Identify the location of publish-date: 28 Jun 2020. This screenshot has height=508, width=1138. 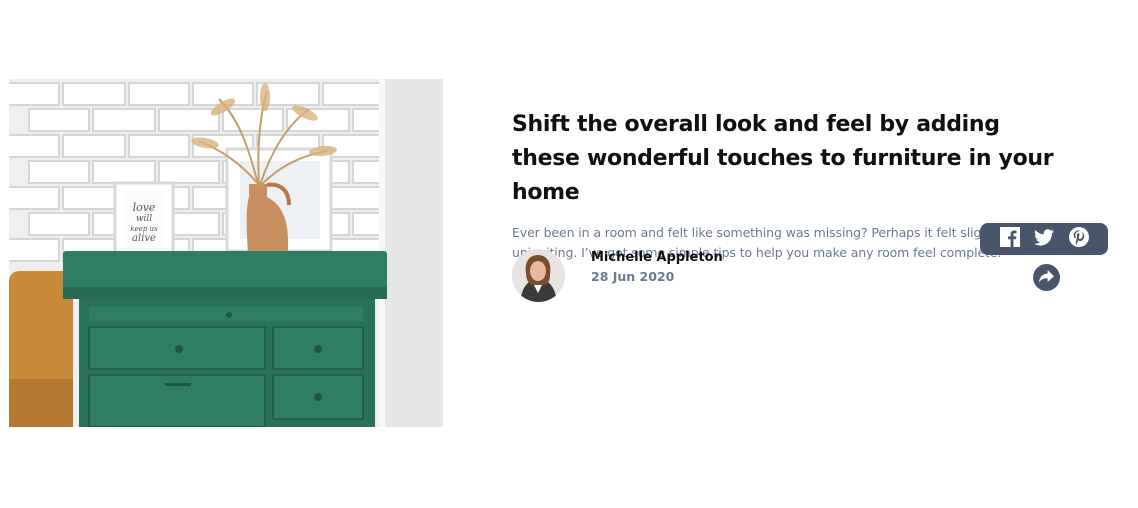
(633, 276).